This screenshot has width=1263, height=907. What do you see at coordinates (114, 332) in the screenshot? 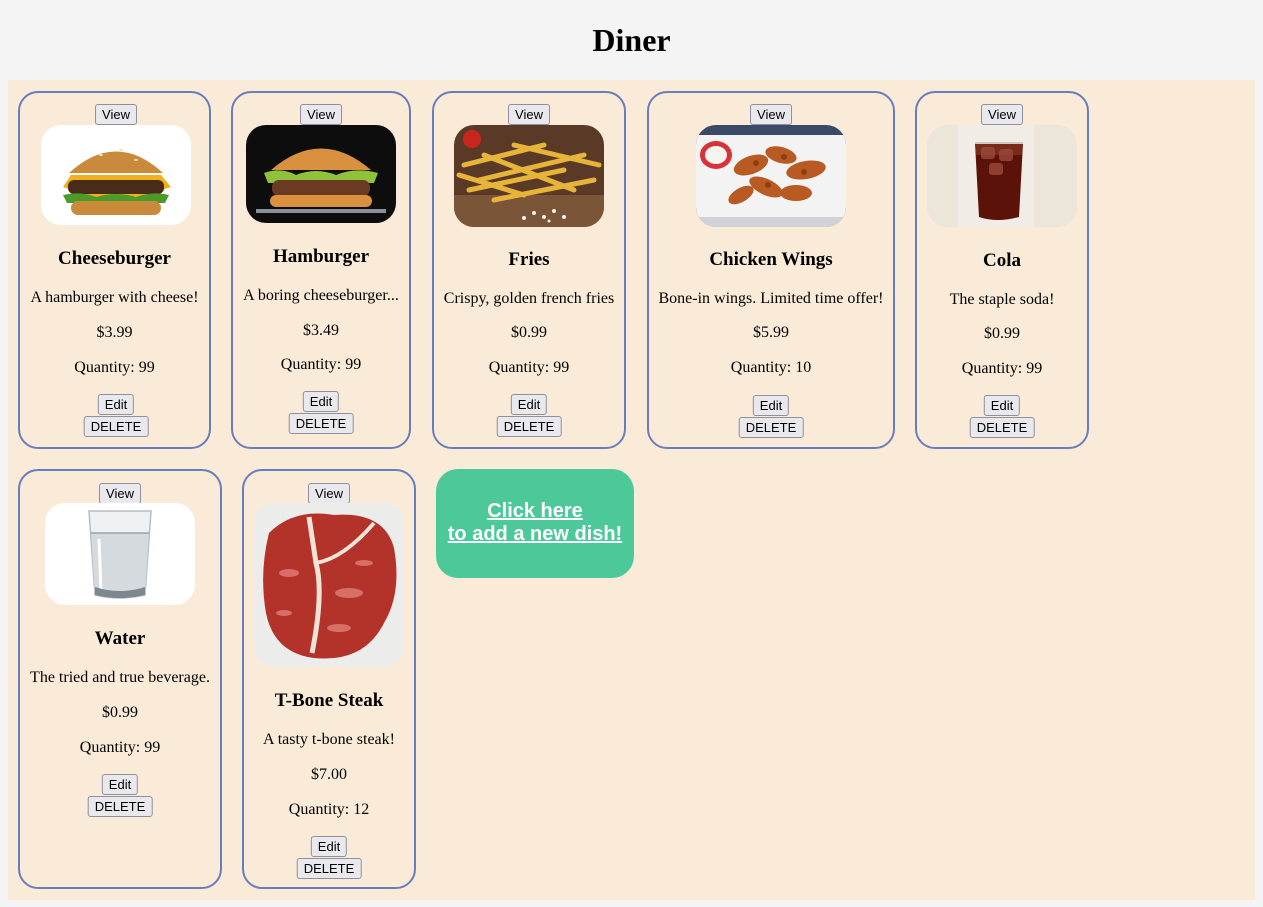
I see `dish-price: $3.99` at bounding box center [114, 332].